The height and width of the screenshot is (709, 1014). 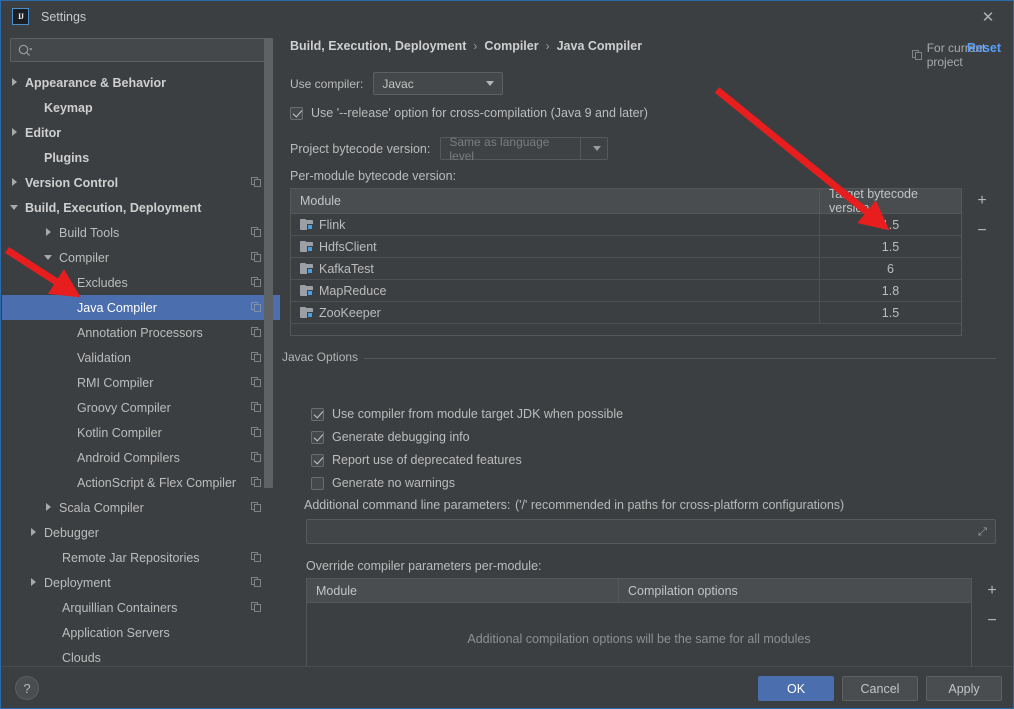 I want to click on cell-target-bytecode: 6, so click(x=890, y=268).